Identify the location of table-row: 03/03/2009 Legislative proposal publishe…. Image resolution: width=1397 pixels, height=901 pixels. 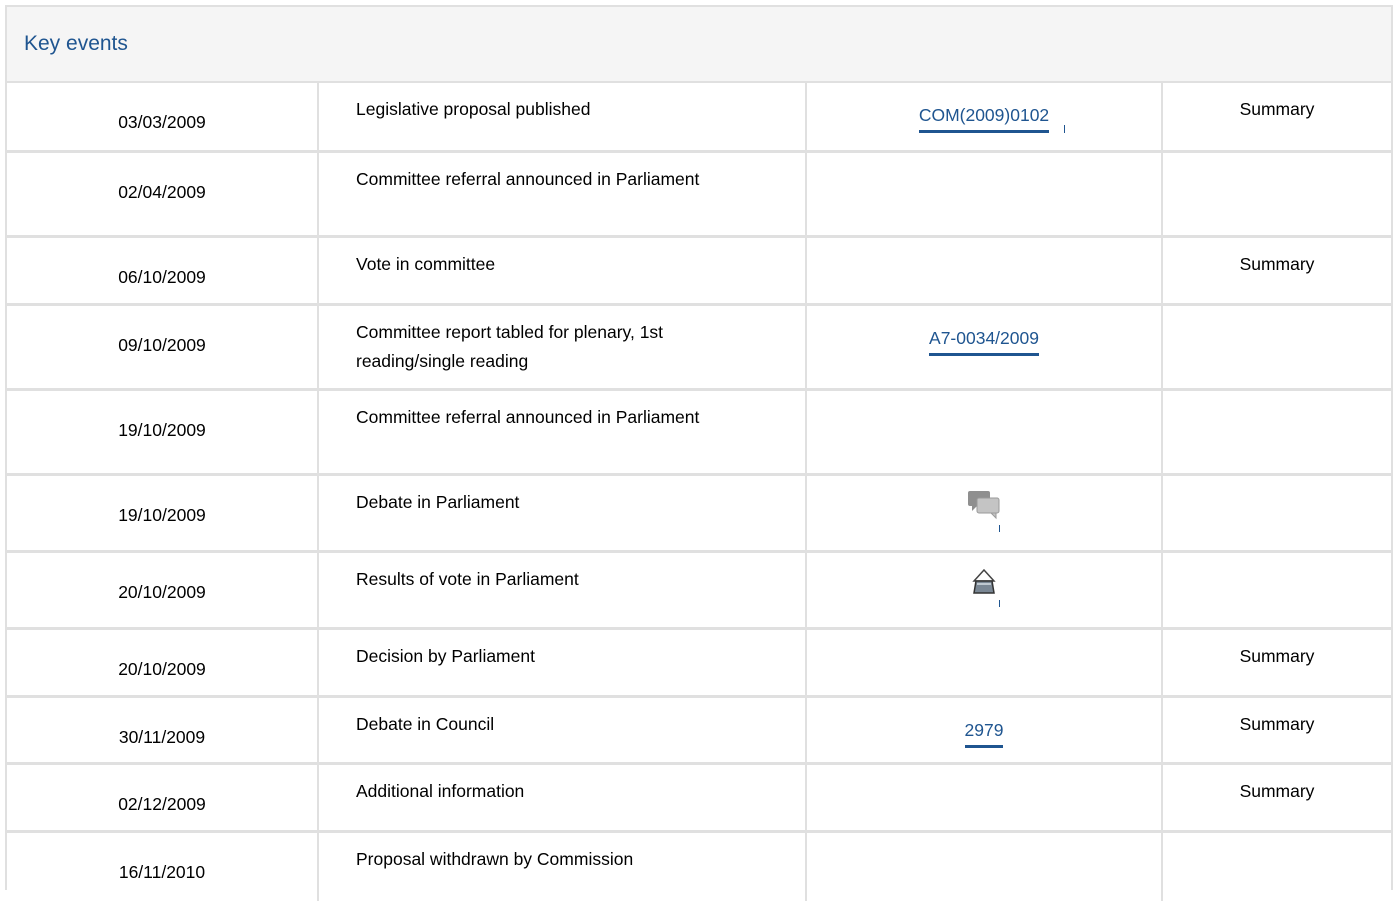
(699, 117).